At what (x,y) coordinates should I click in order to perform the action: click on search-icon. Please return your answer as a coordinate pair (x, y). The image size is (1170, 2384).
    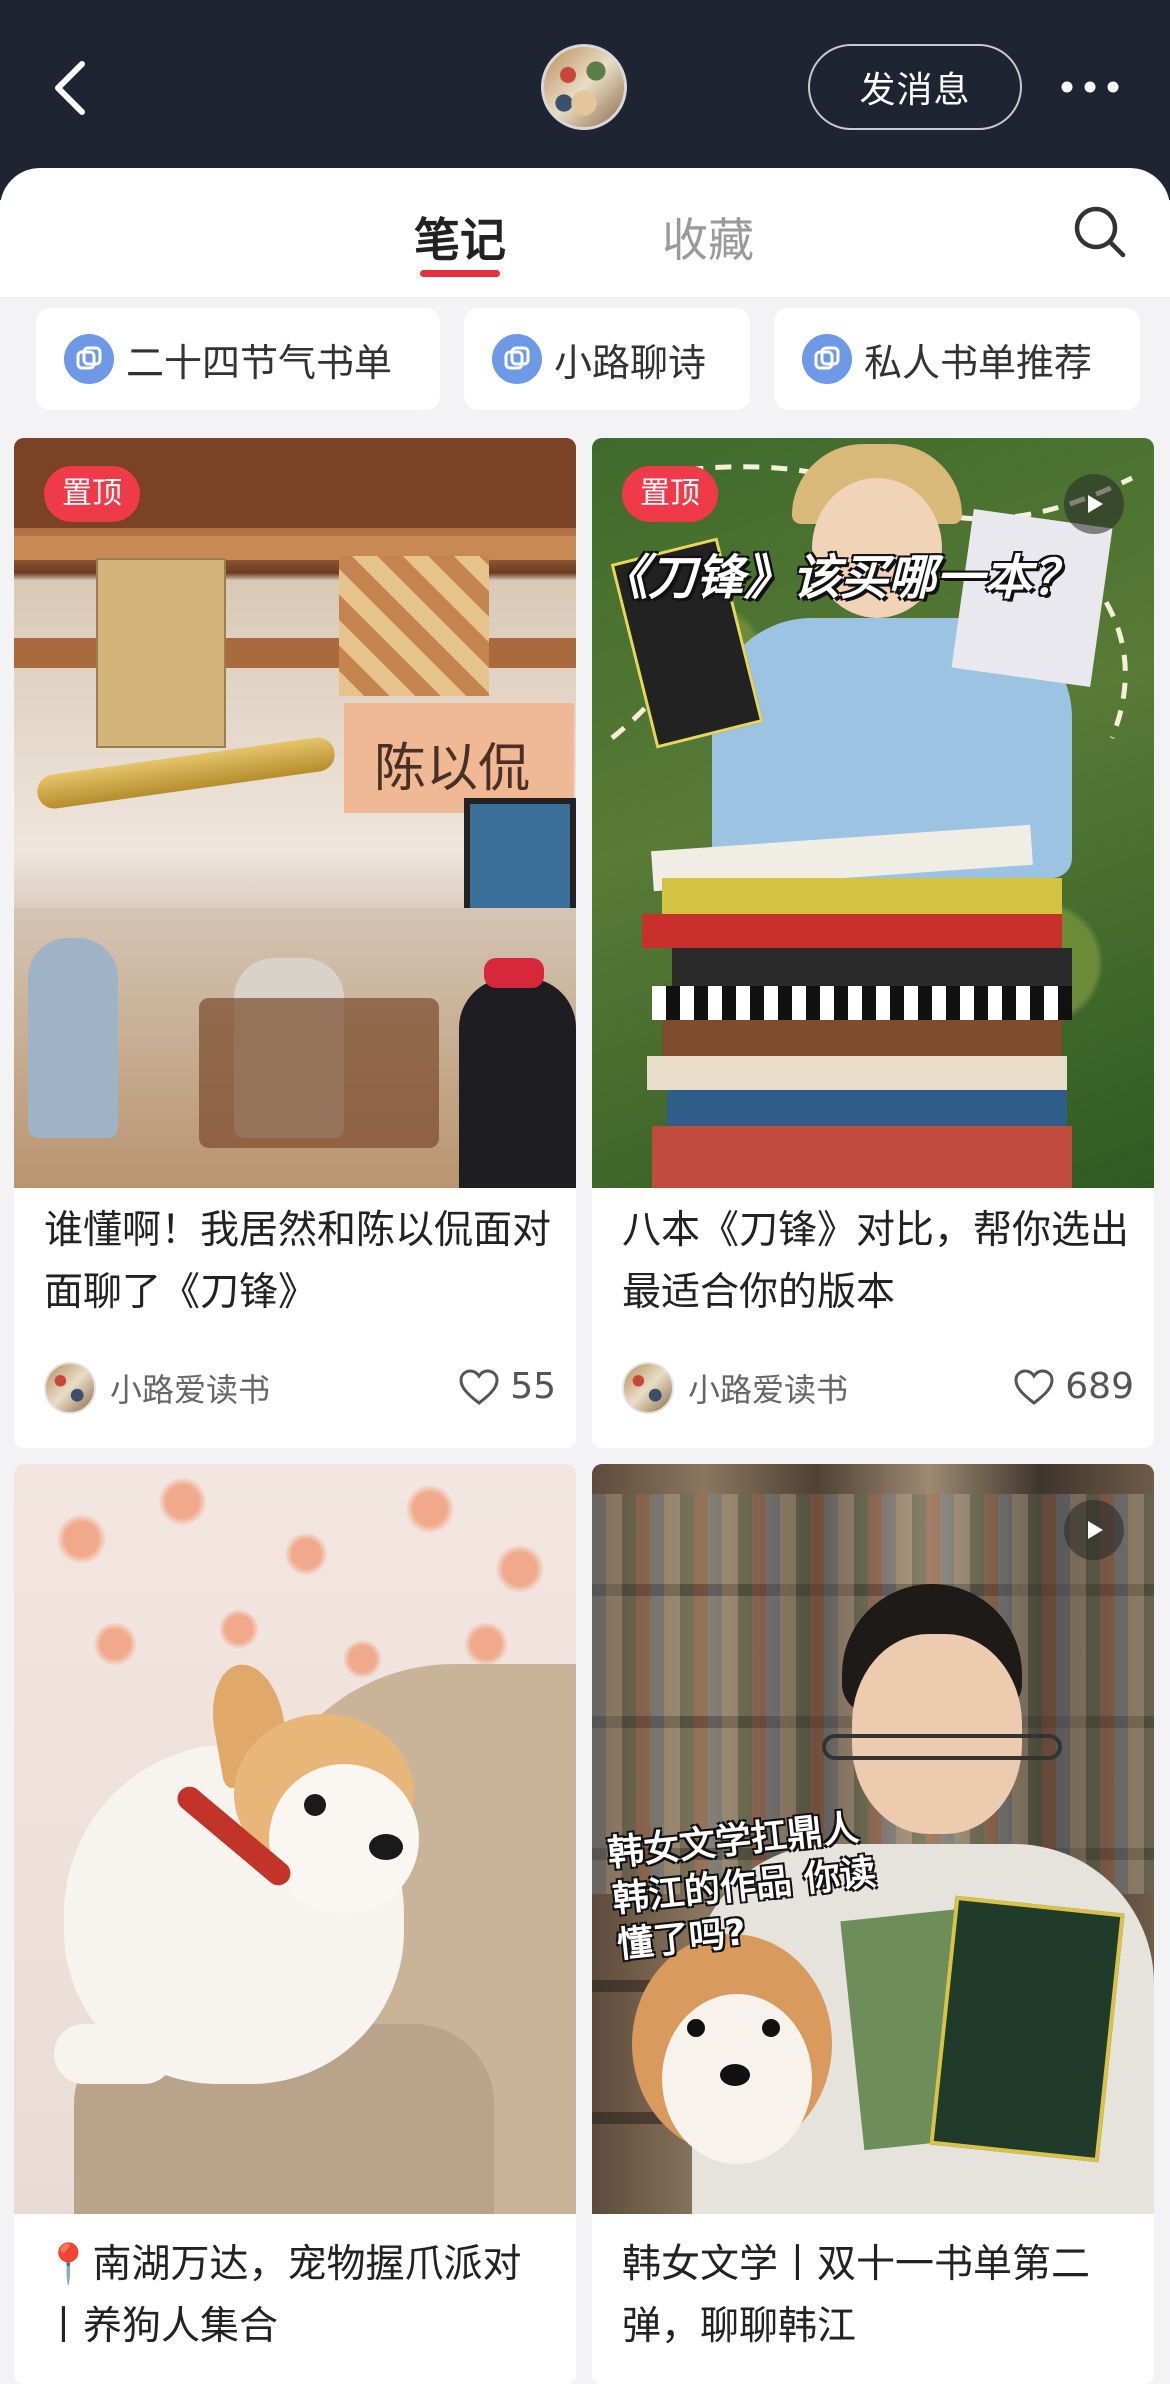
    Looking at the image, I should click on (1100, 232).